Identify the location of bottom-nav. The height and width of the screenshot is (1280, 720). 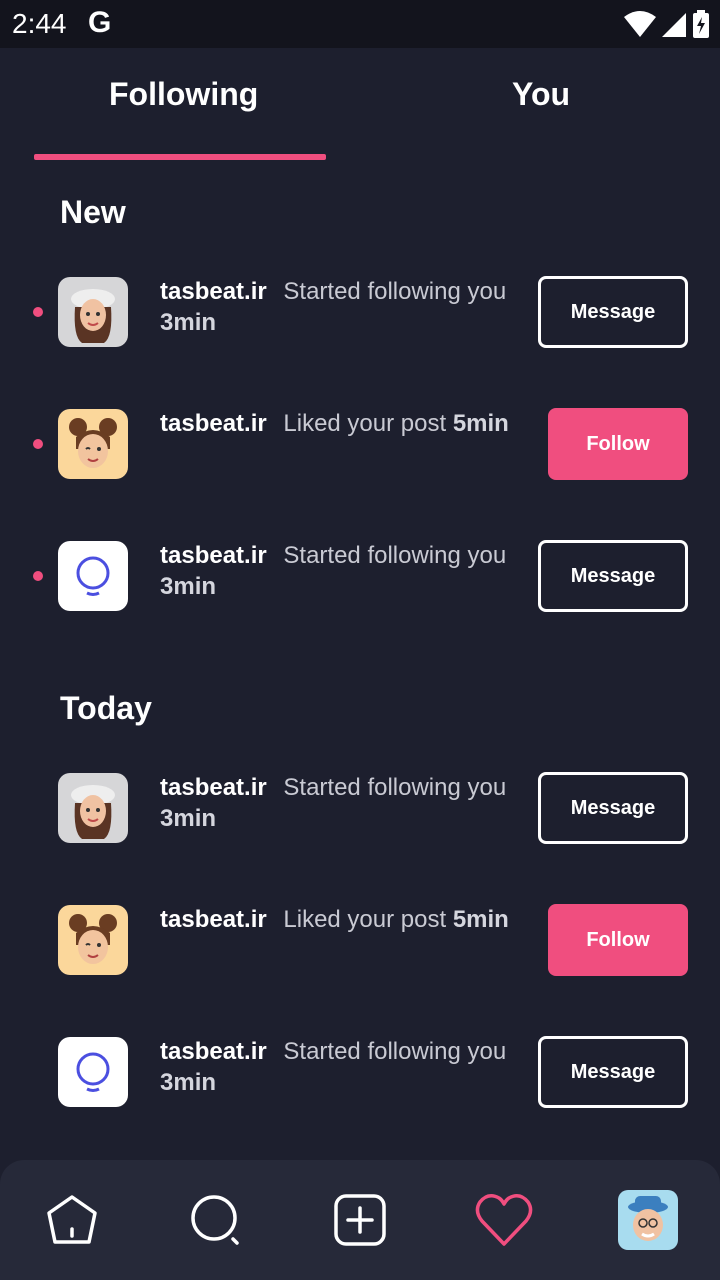
(360, 1220).